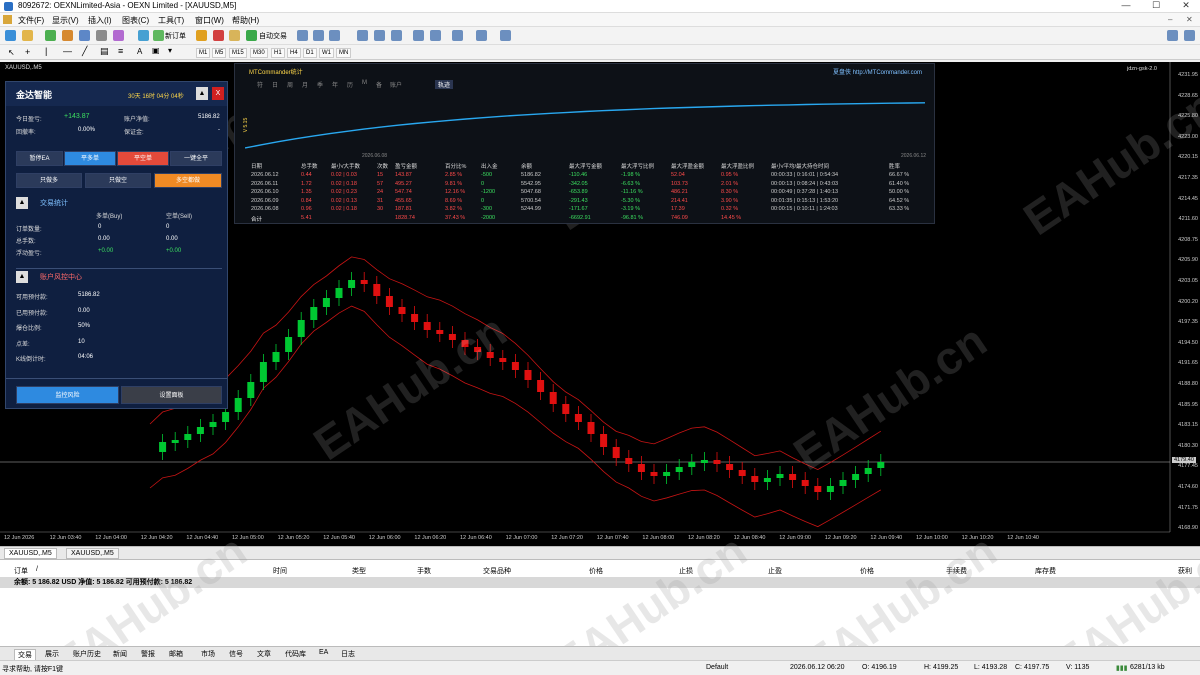  I want to click on periods-icon, so click(481, 35).